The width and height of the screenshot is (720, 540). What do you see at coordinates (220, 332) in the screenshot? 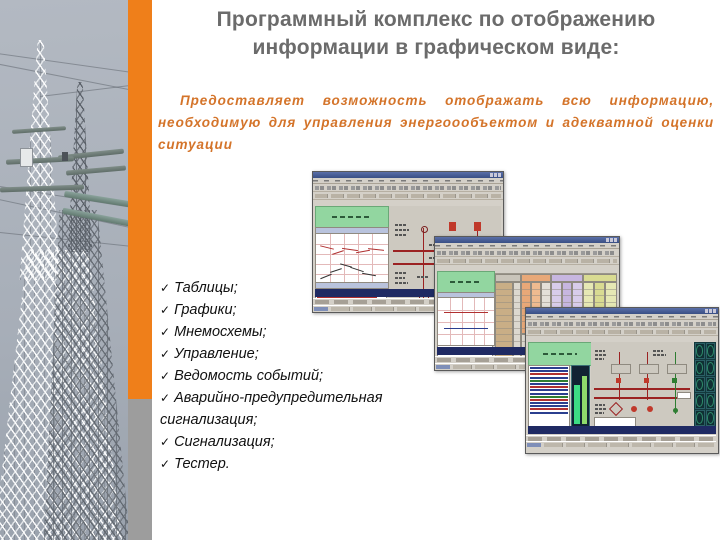
I see `list-item-label: Мнемосхемы;` at bounding box center [220, 332].